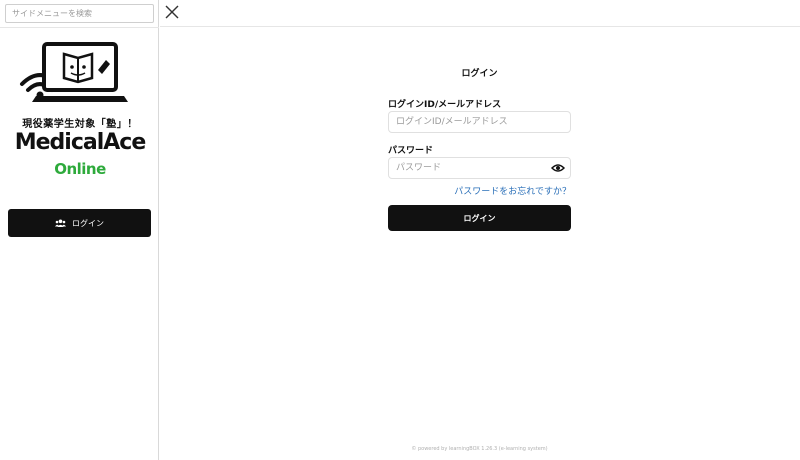 The height and width of the screenshot is (460, 800). What do you see at coordinates (479, 190) in the screenshot?
I see `forgot-password-link: パスワードをお忘れですか？` at bounding box center [479, 190].